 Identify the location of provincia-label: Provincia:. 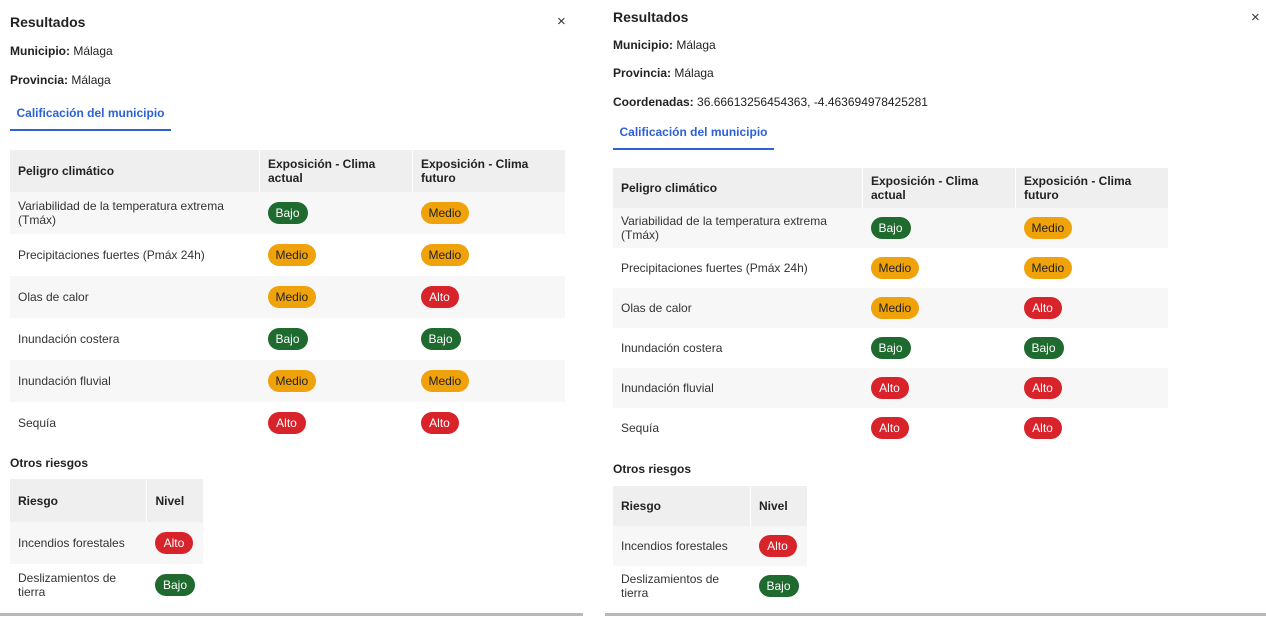
(39, 80).